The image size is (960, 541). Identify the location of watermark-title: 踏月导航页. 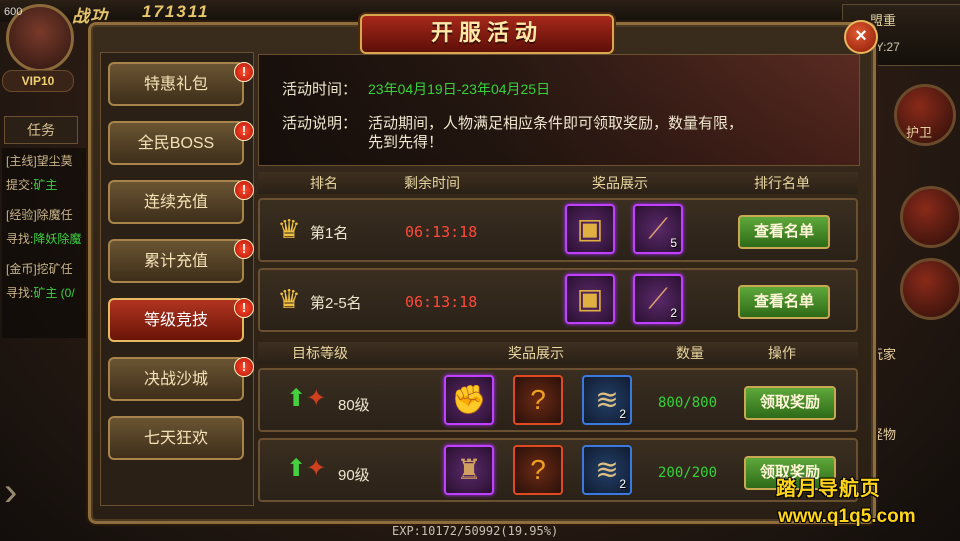
(828, 489).